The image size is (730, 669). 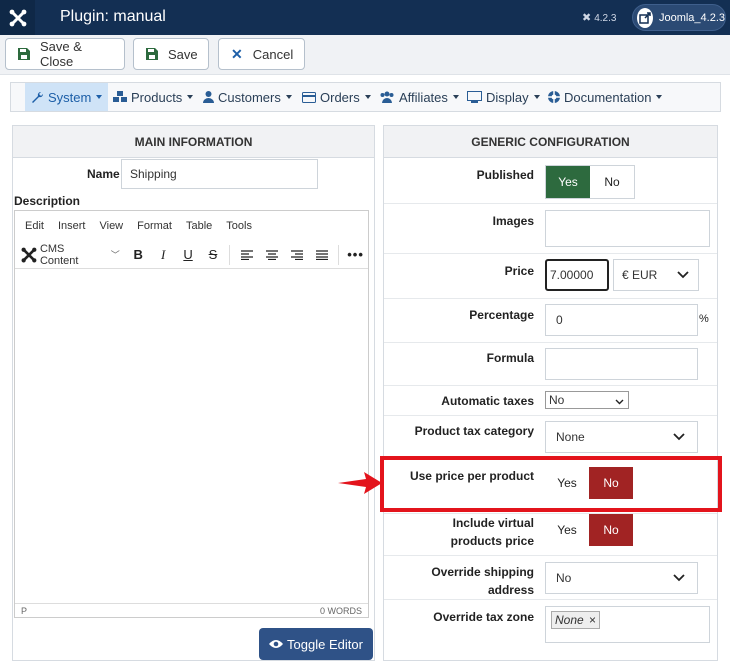 I want to click on help-icon, so click(x=554, y=97).